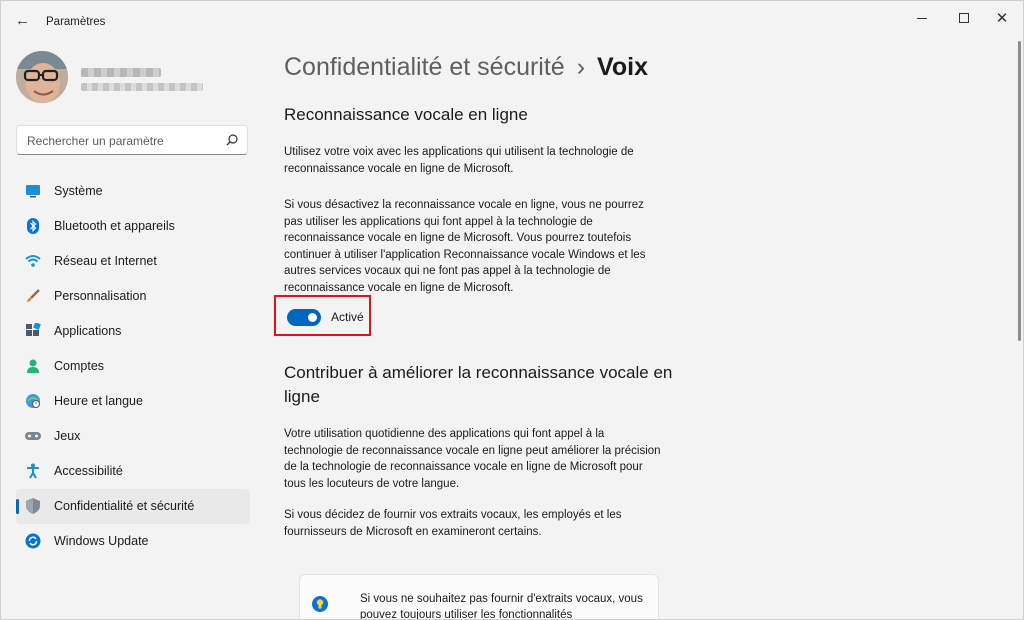 The image size is (1024, 620). What do you see at coordinates (114, 226) in the screenshot?
I see `sidebar-item-label: Bluetooth et appareils` at bounding box center [114, 226].